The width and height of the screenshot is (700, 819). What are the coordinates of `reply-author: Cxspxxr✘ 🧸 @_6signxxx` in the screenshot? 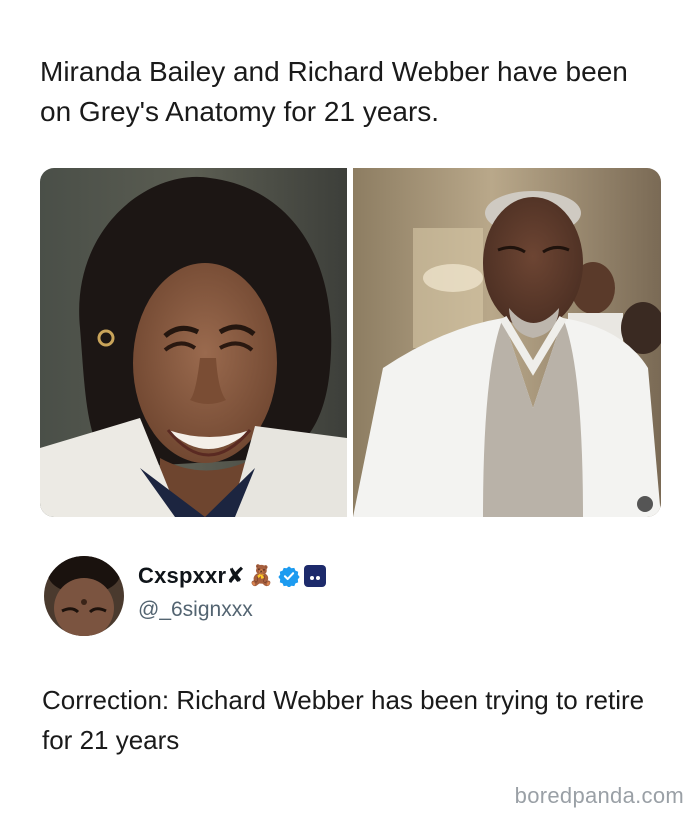 It's located at (350, 594).